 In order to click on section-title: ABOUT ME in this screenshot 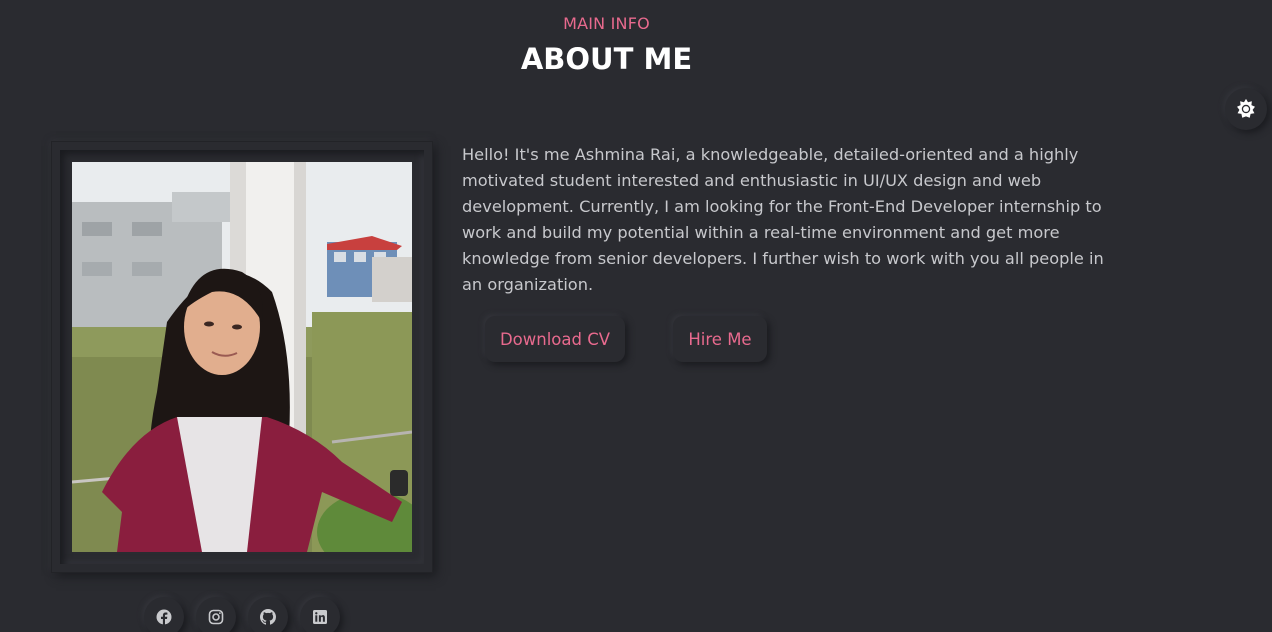, I will do `click(606, 59)`.